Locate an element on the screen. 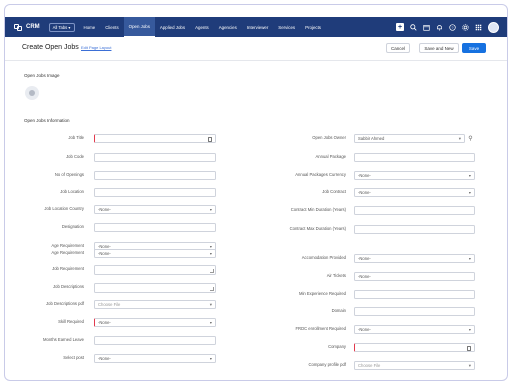 This screenshot has height=385, width=512. save-and-new-button: Save and New is located at coordinates (439, 48).